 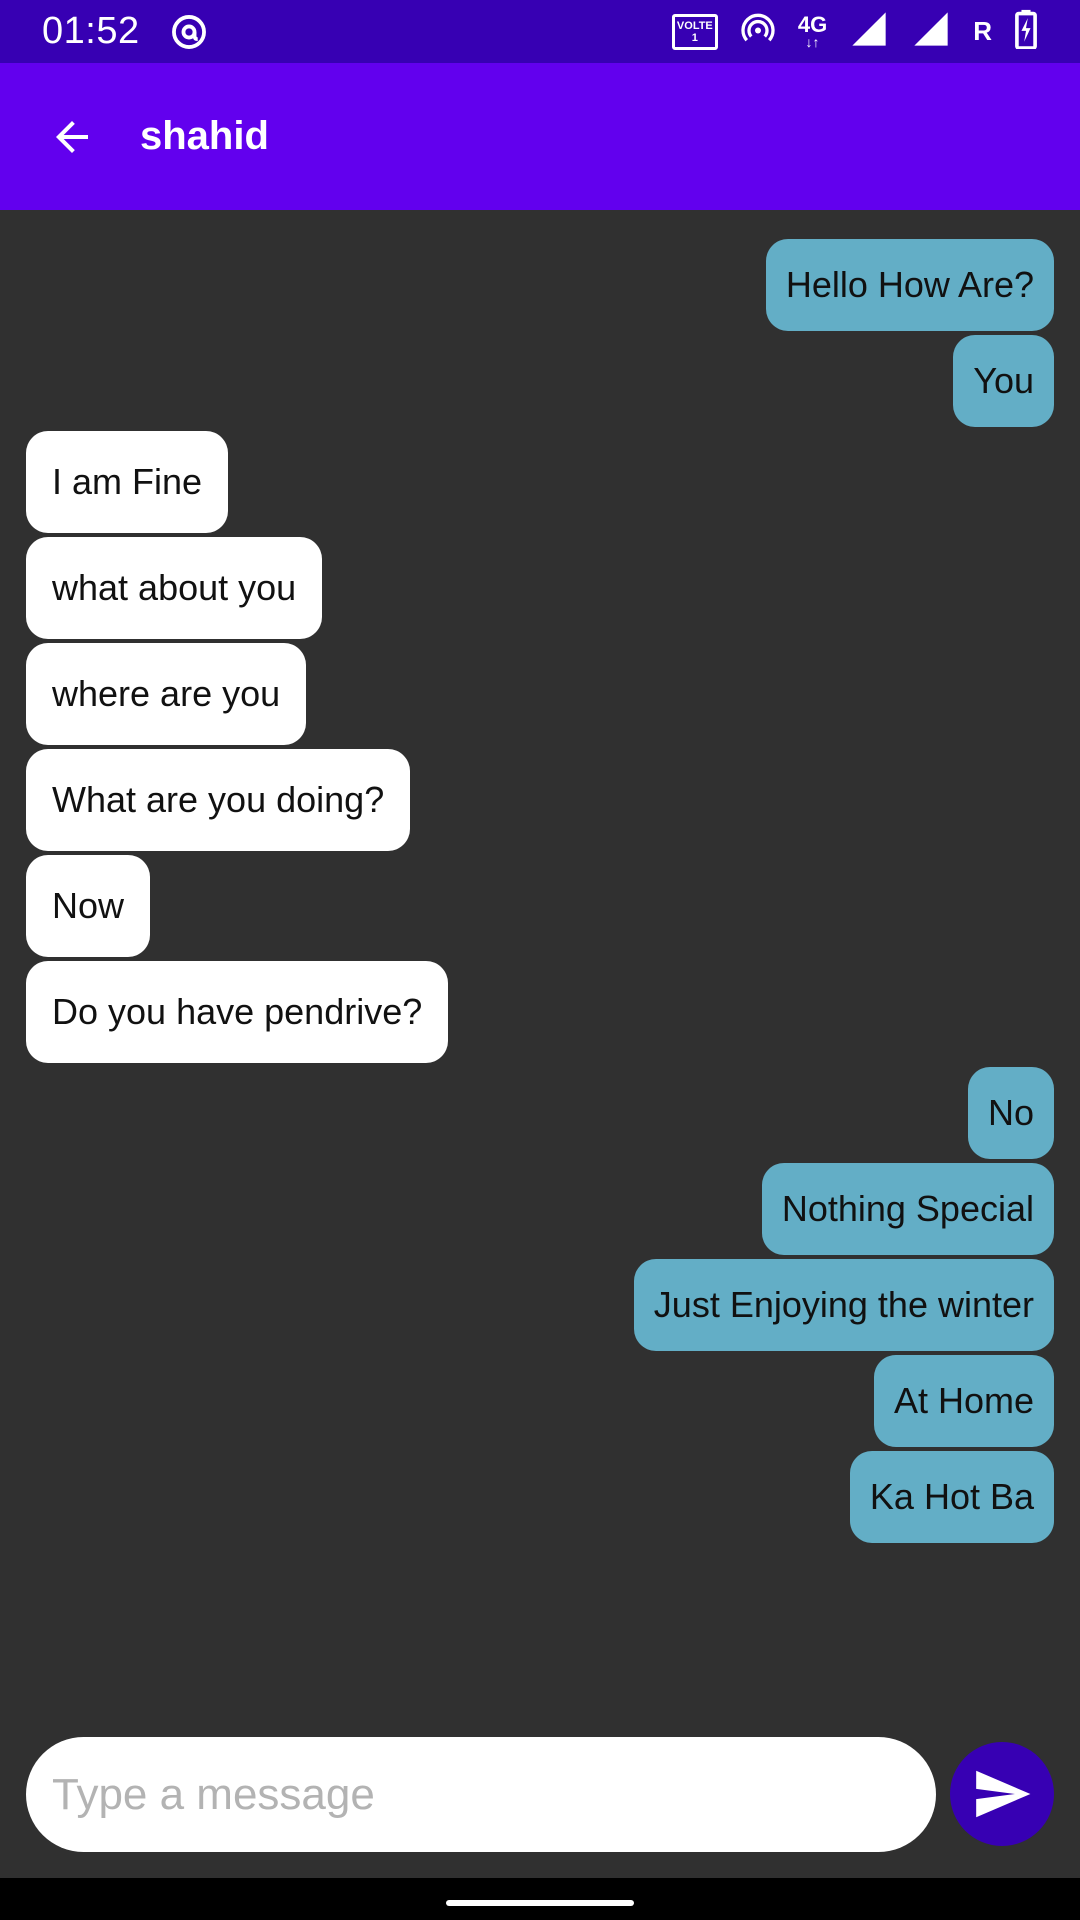 I want to click on outgoing-message: Hello How Are?, so click(x=909, y=285).